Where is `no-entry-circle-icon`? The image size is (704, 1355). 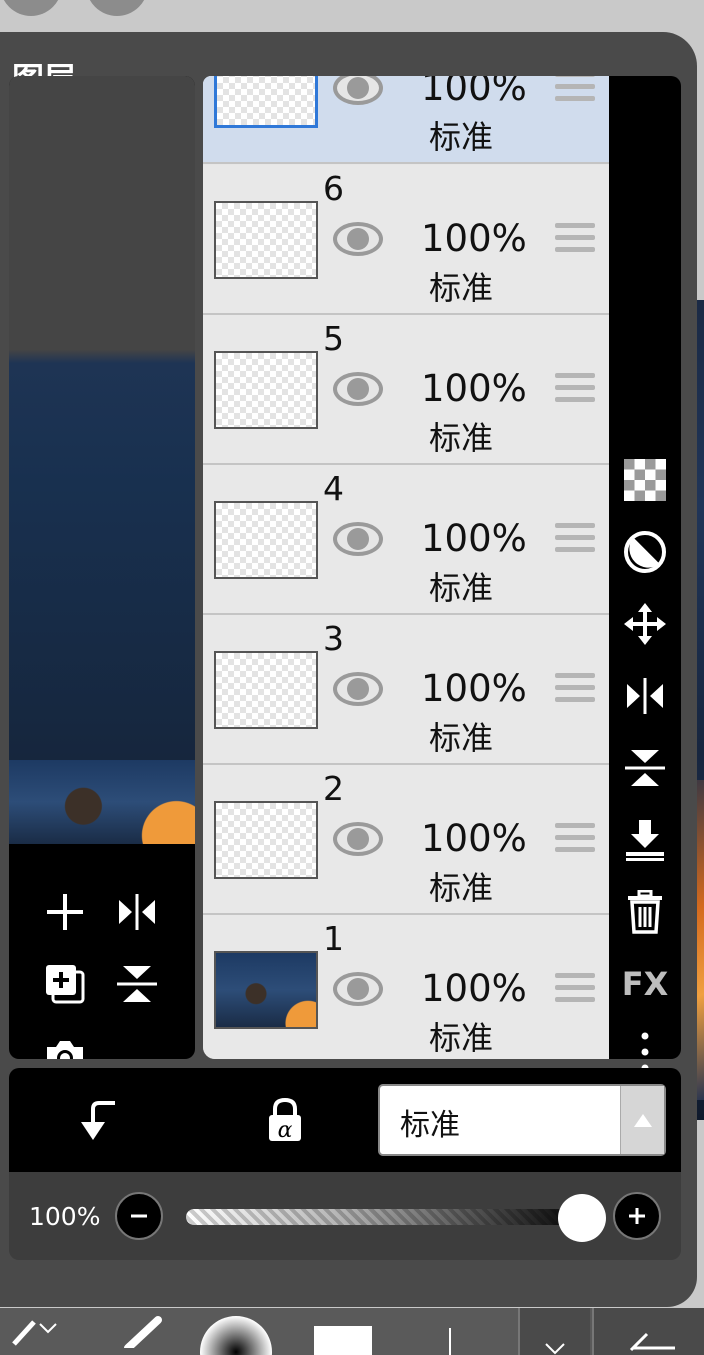 no-entry-circle-icon is located at coordinates (645, 552).